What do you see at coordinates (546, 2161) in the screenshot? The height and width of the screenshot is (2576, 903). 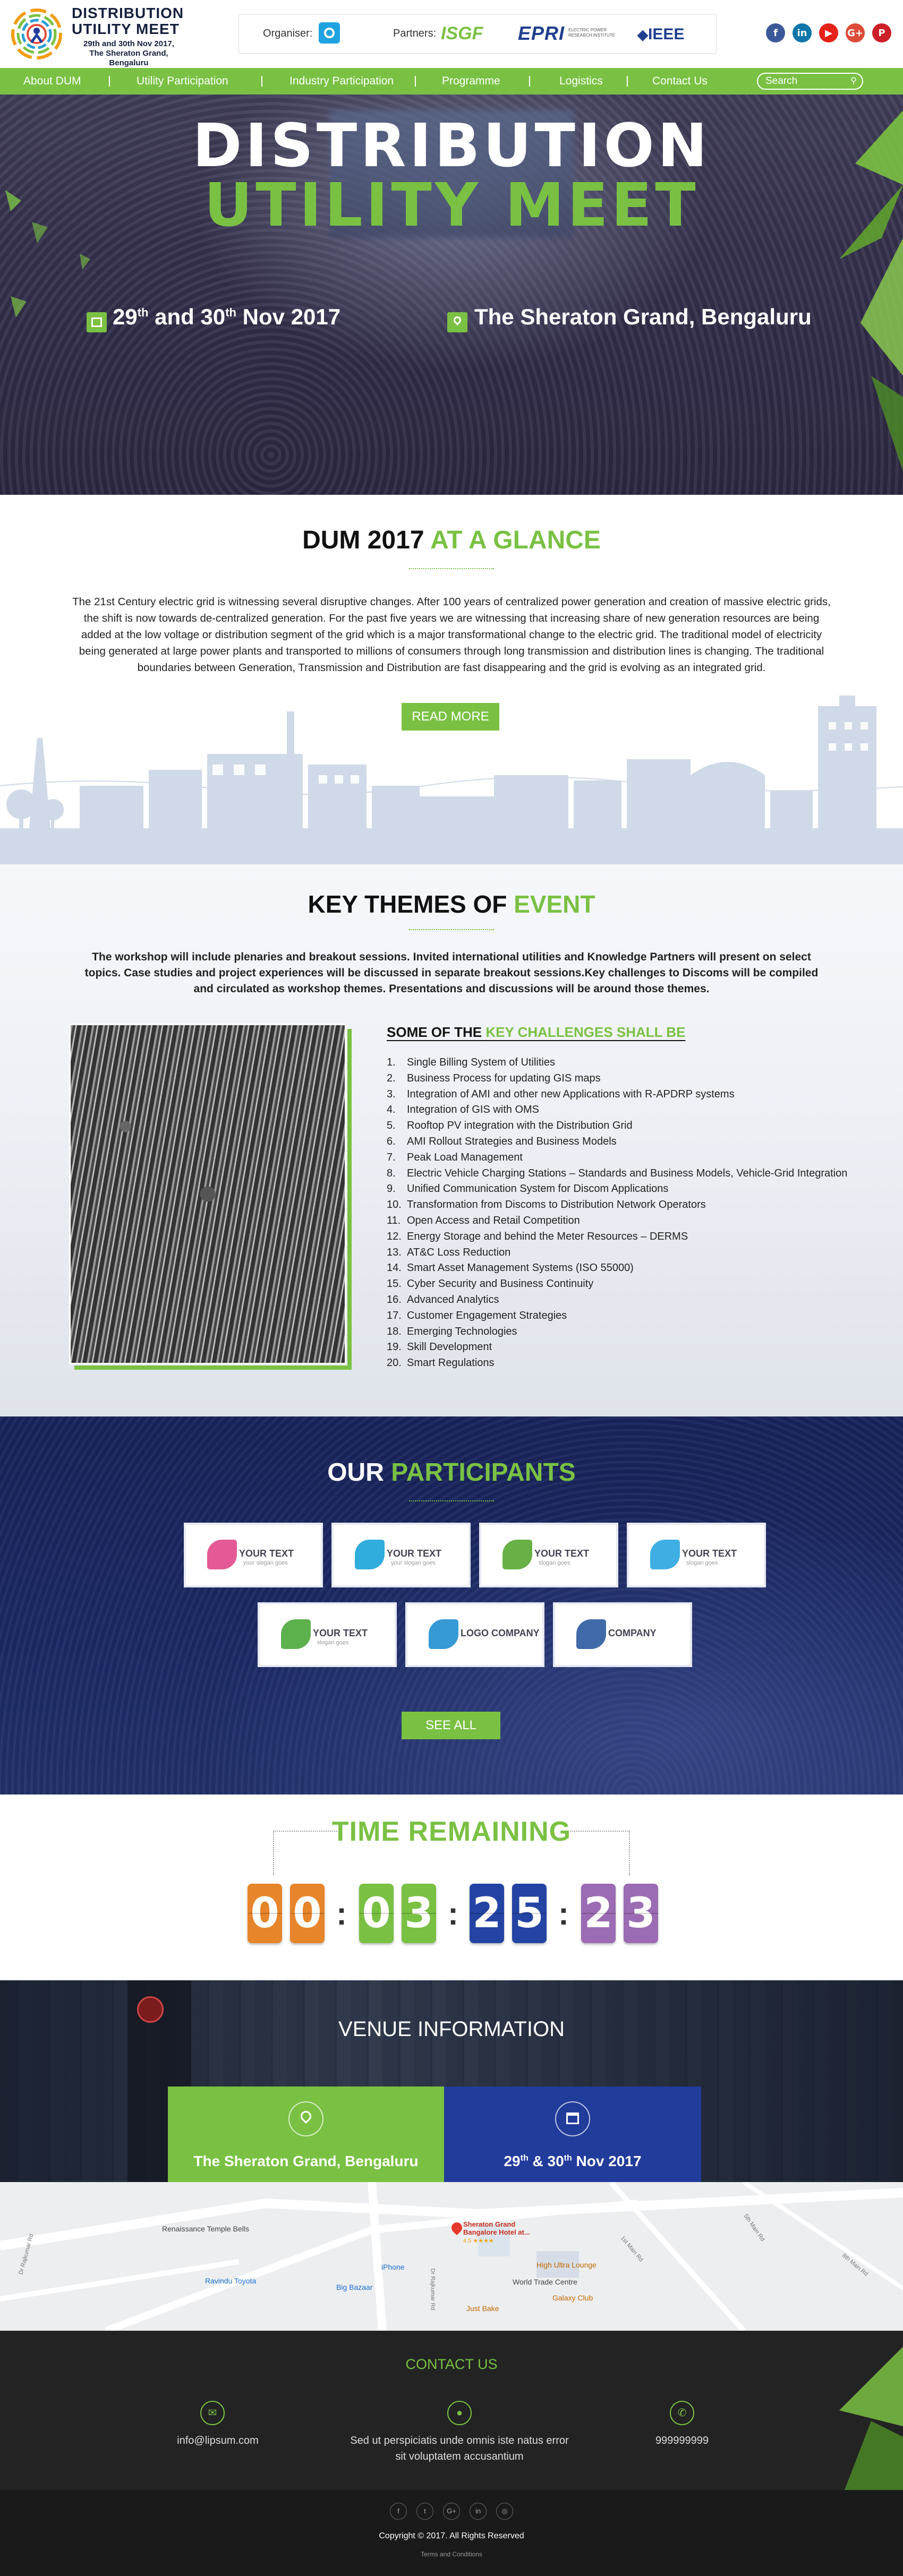 I see `venue-date-b: & 30` at bounding box center [546, 2161].